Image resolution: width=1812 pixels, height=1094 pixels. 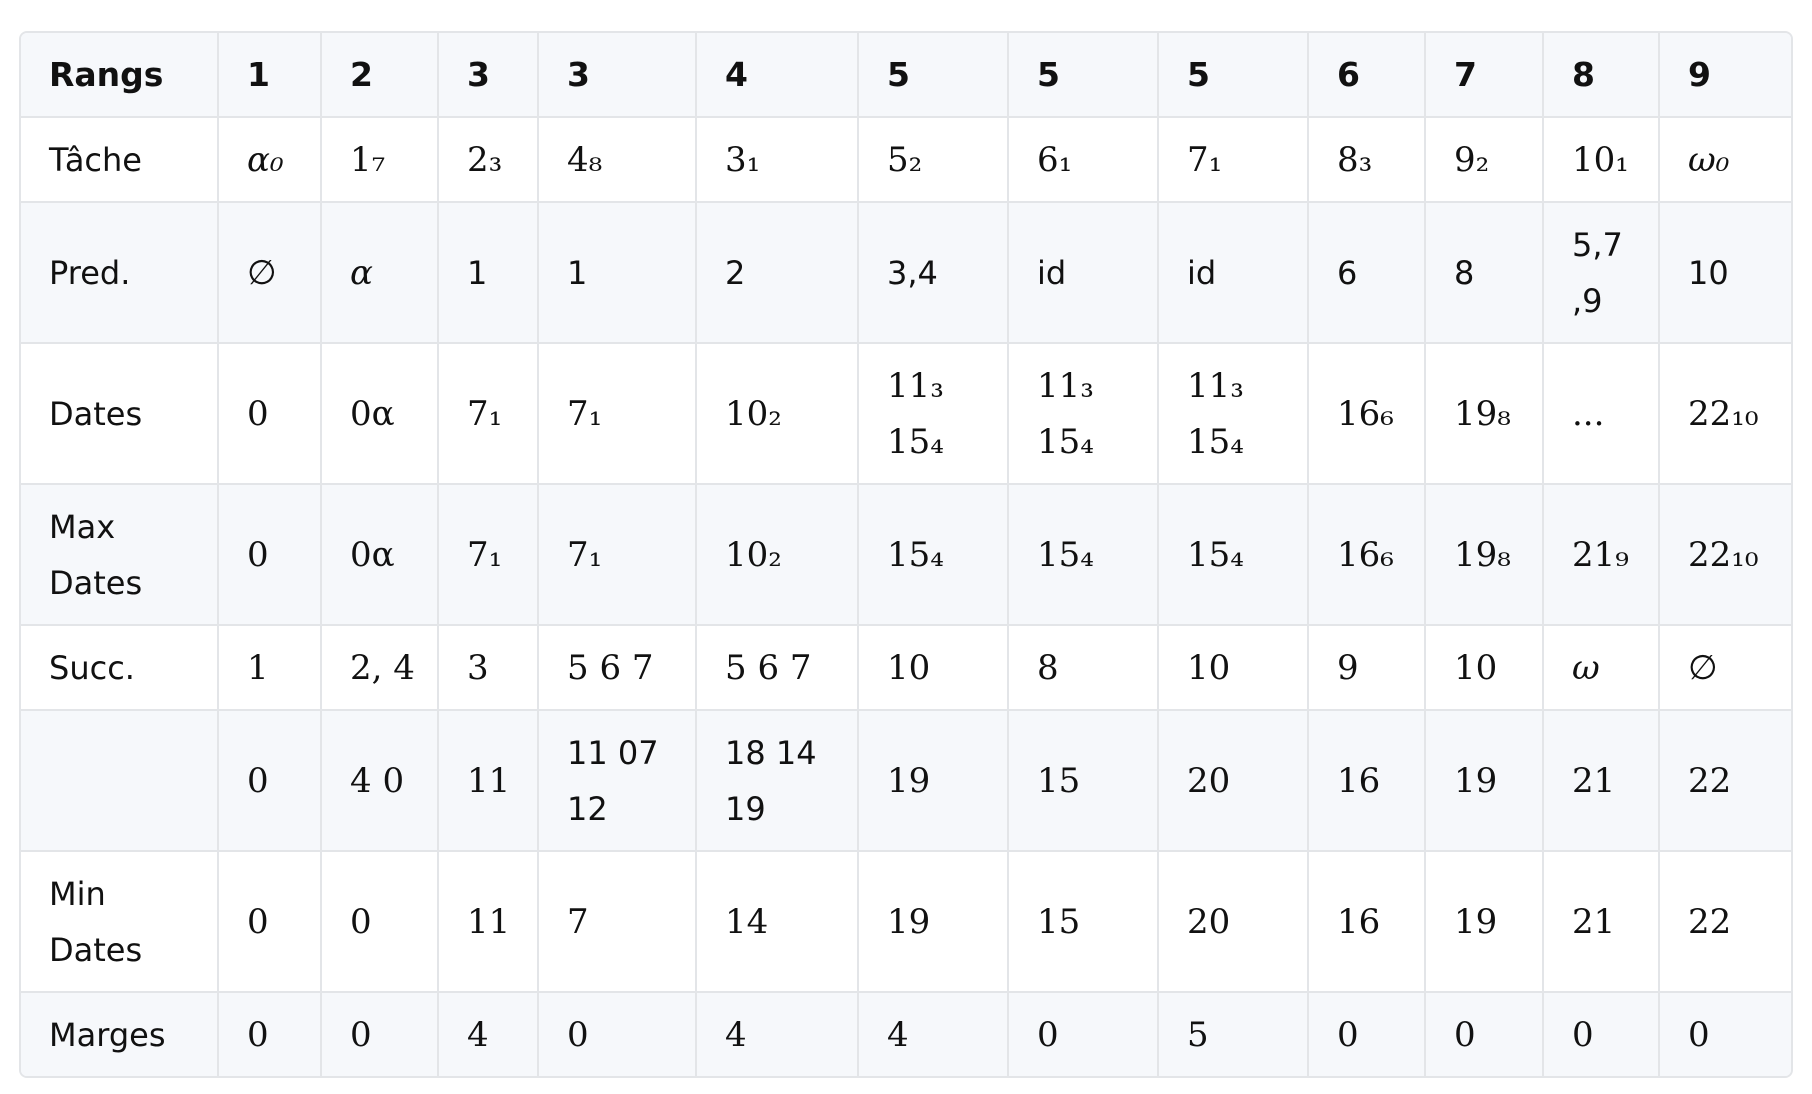 What do you see at coordinates (1601, 555) in the screenshot?
I see `table-cell: 21₉` at bounding box center [1601, 555].